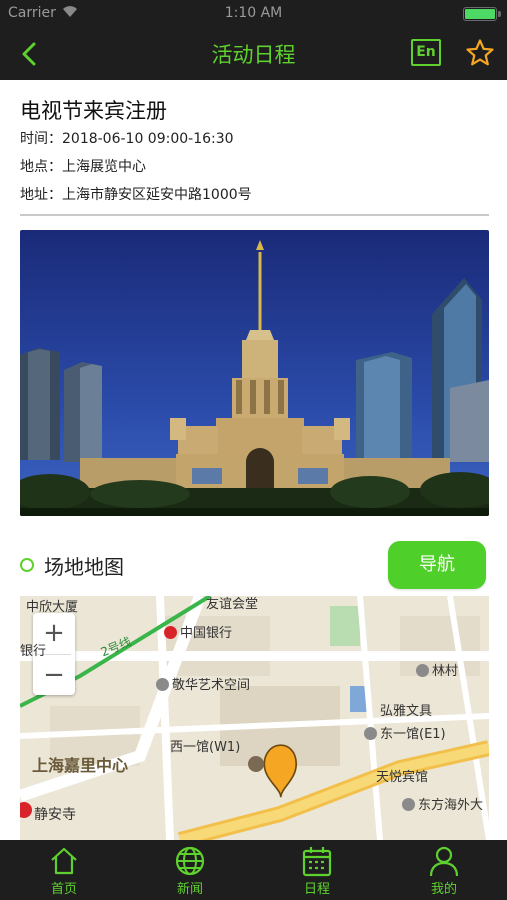 The image size is (507, 900). What do you see at coordinates (254, 215) in the screenshot?
I see `divider` at bounding box center [254, 215].